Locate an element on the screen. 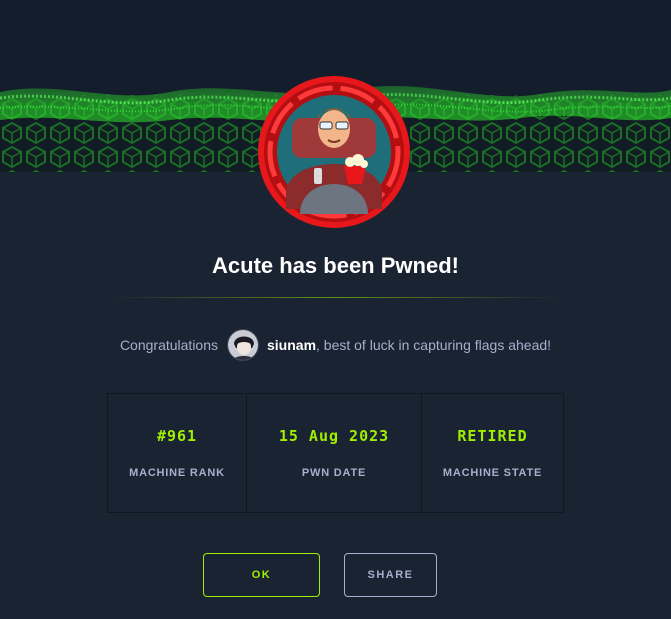 Image resolution: width=671 pixels, height=619 pixels. stat-machine-state: RETIRED MACHINE STATE is located at coordinates (492, 453).